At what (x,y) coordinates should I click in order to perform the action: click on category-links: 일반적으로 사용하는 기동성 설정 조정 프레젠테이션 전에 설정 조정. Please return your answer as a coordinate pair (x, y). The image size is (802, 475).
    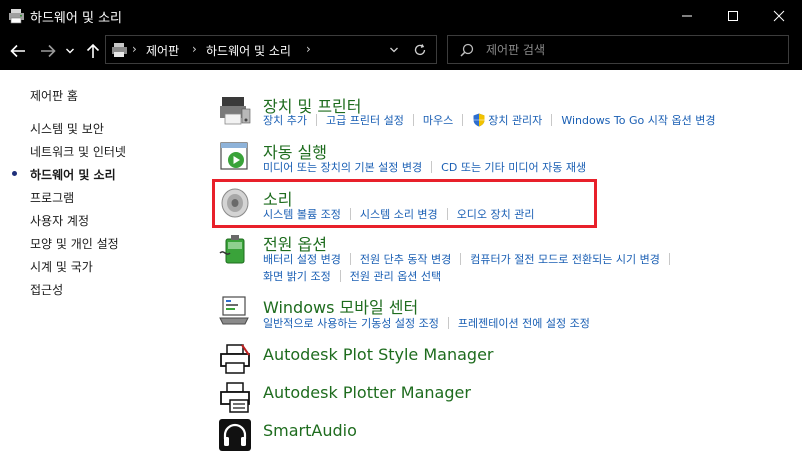
    Looking at the image, I should click on (426, 323).